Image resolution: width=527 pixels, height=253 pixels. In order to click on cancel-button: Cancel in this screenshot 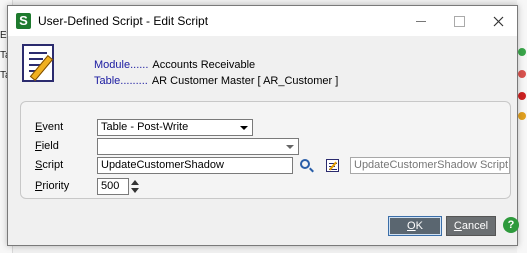, I will do `click(471, 226)`.